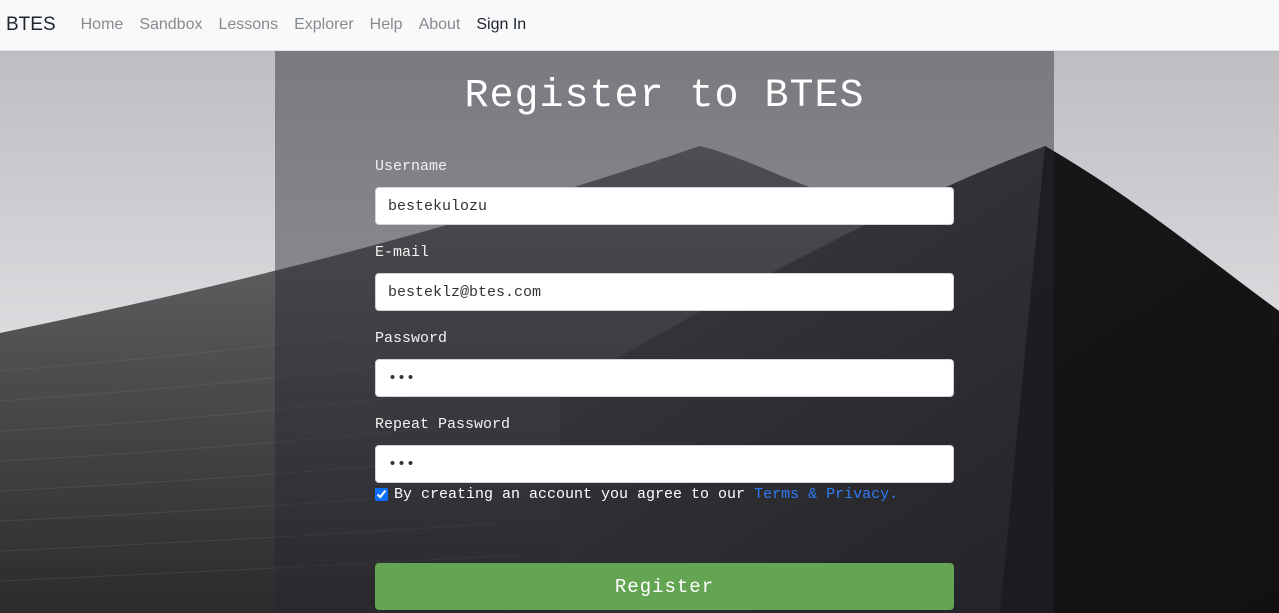 This screenshot has width=1279, height=613. Describe the element at coordinates (664, 378) in the screenshot. I see `password-input` at that location.